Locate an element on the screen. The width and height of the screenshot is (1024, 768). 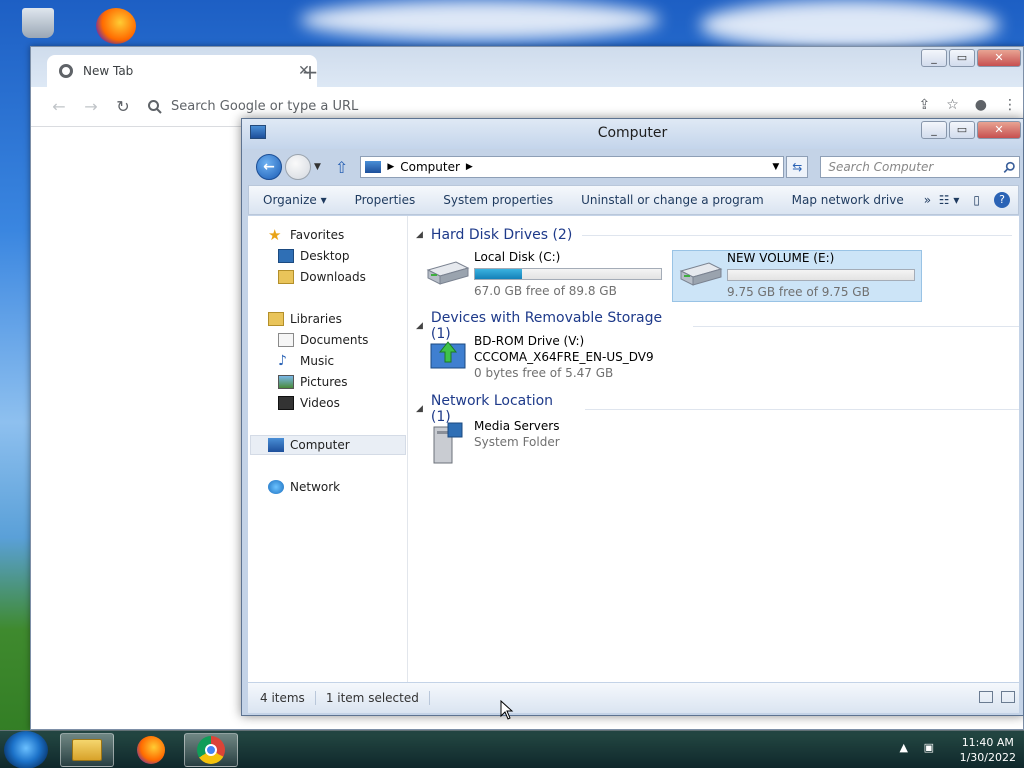
desktop-icon is located at coordinates (286, 256).